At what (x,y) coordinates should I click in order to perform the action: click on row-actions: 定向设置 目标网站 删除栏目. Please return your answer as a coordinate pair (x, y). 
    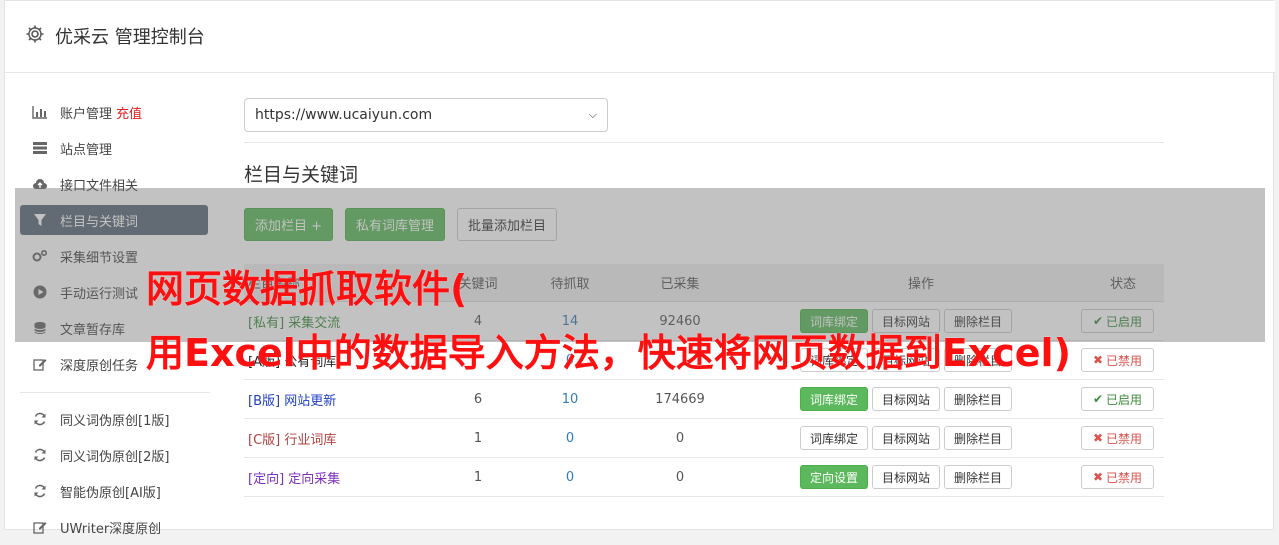
    Looking at the image, I should click on (892, 477).